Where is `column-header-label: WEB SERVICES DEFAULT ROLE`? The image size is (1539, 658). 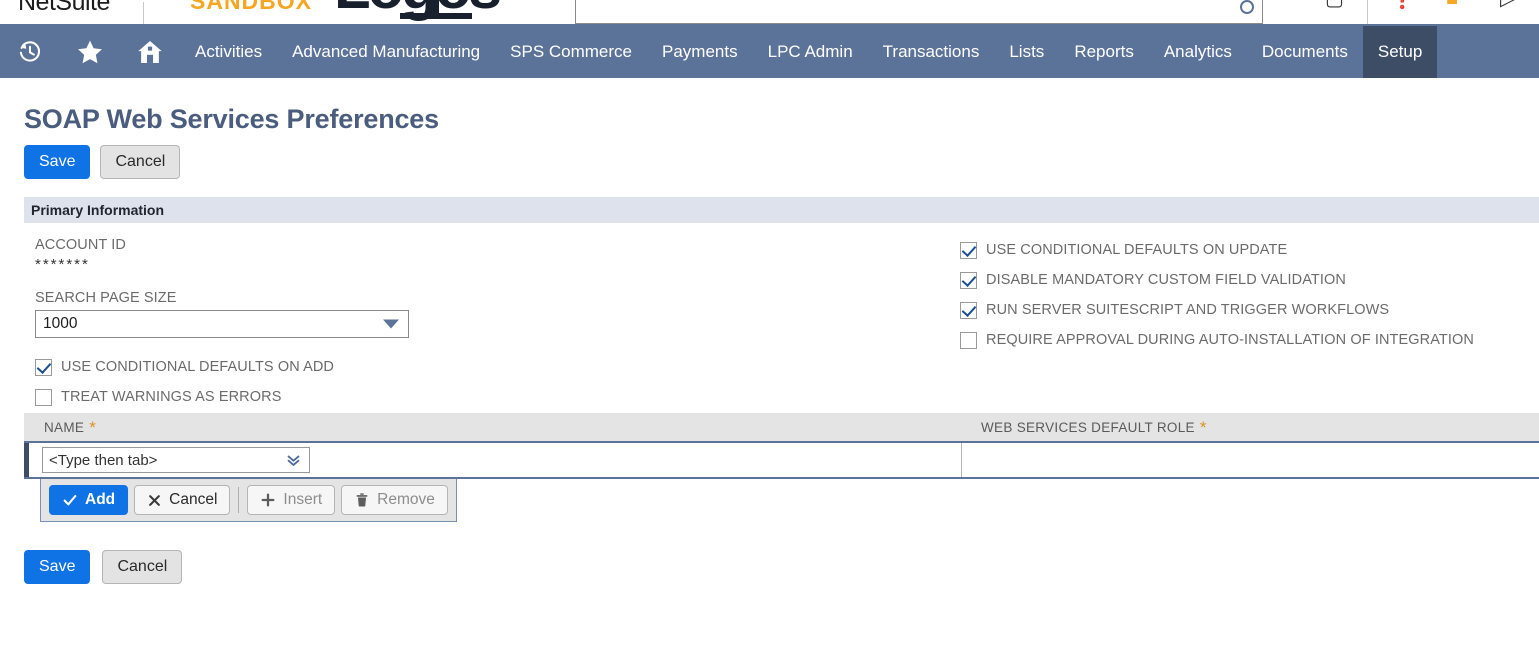
column-header-label: WEB SERVICES DEFAULT ROLE is located at coordinates (1088, 427).